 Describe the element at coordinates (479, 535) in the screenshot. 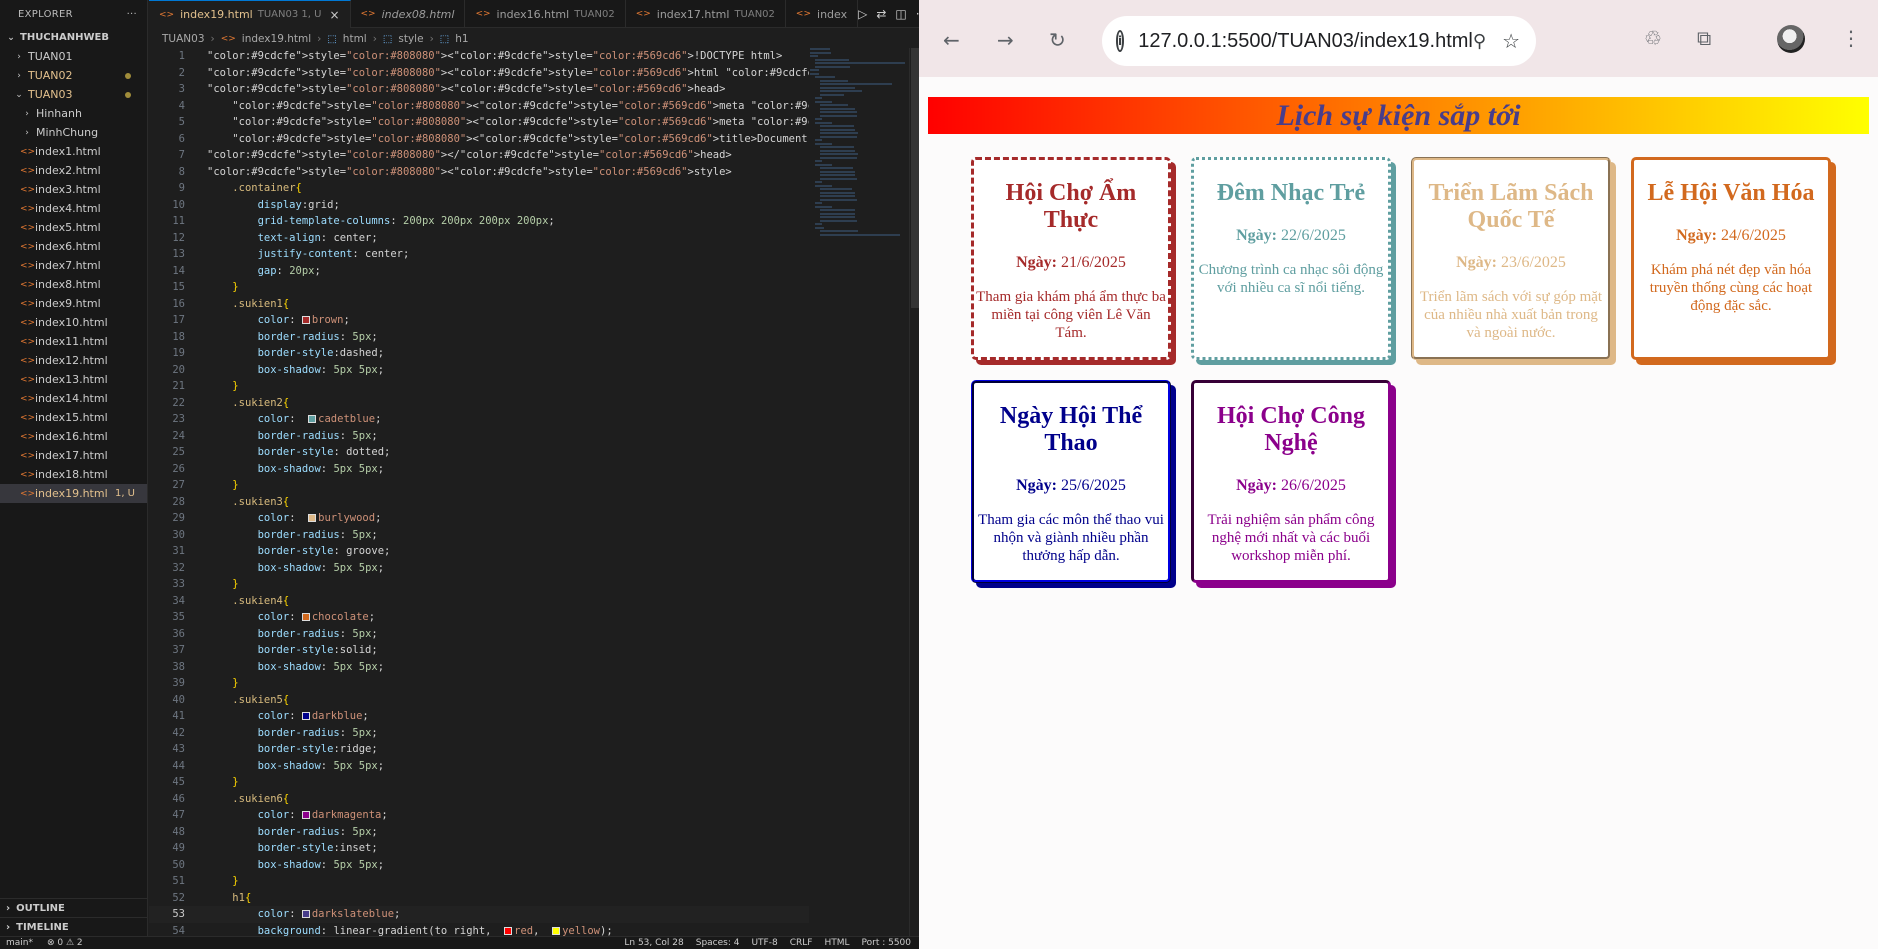

I see `code-line: 30 border-radius: 5px;` at that location.